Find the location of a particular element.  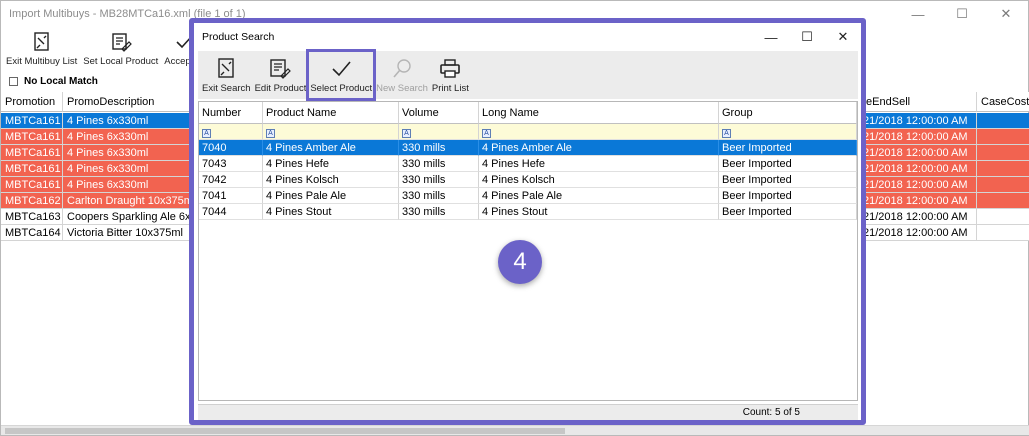

column-header-group: Group is located at coordinates (788, 113).